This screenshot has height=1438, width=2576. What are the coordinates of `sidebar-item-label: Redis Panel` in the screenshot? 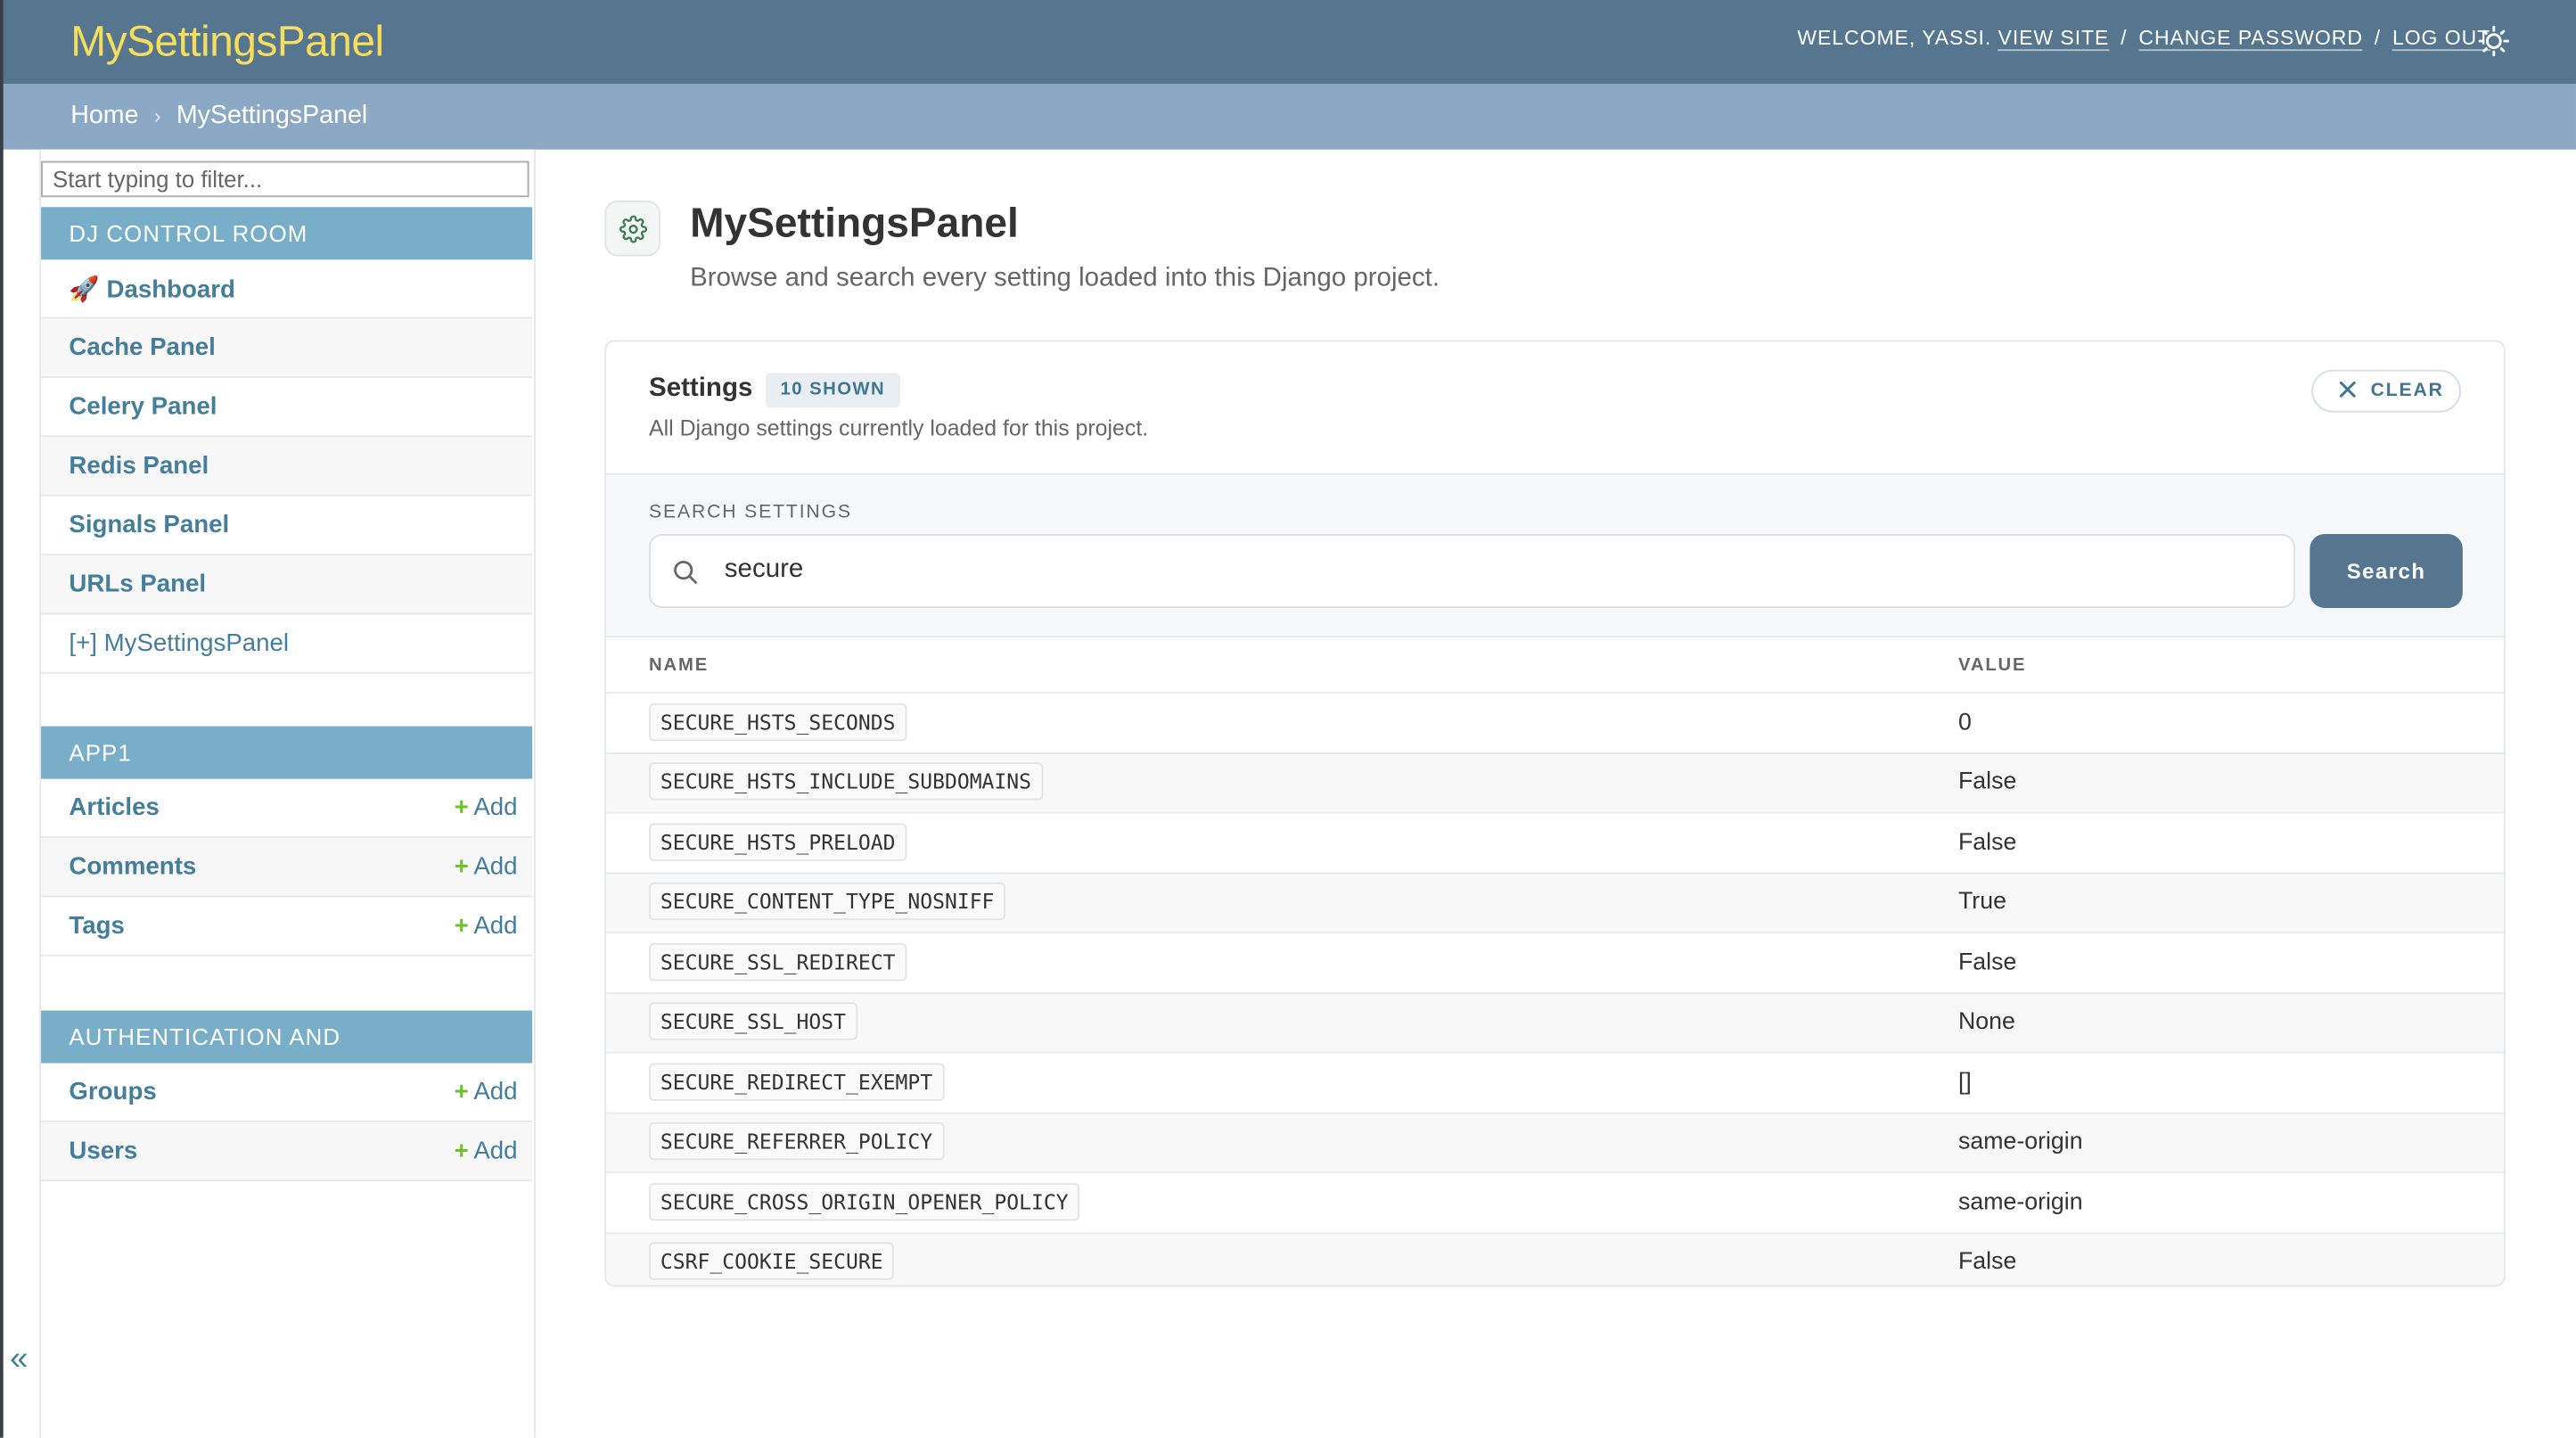 It's located at (139, 466).